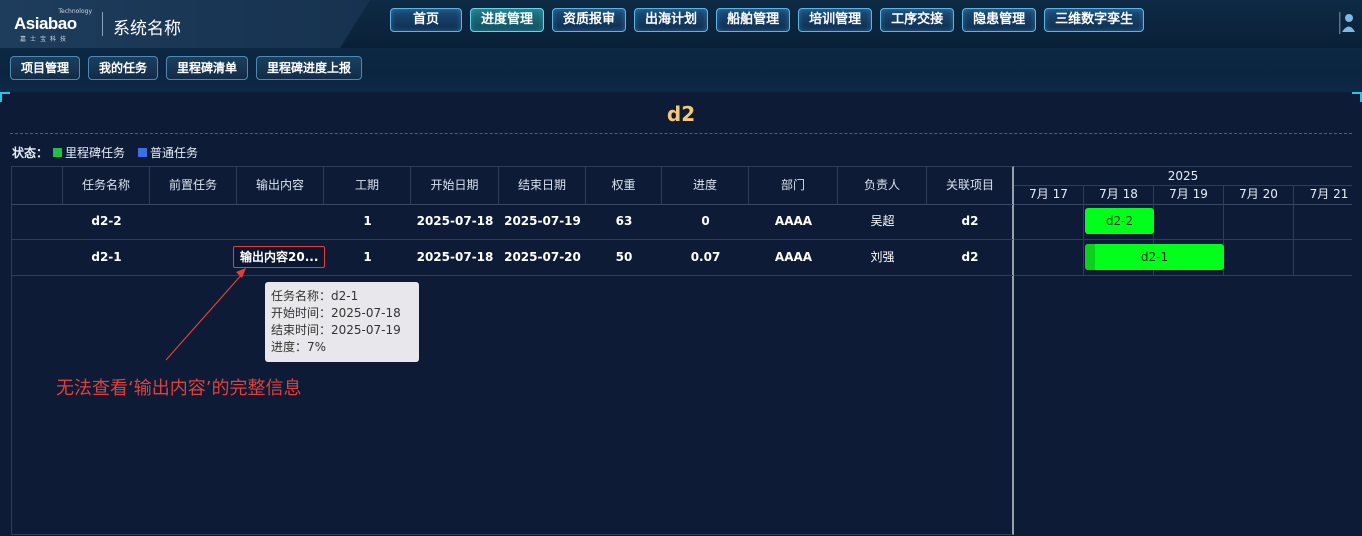  What do you see at coordinates (207, 68) in the screenshot?
I see `subnav-milestone-list: 里程碑清单` at bounding box center [207, 68].